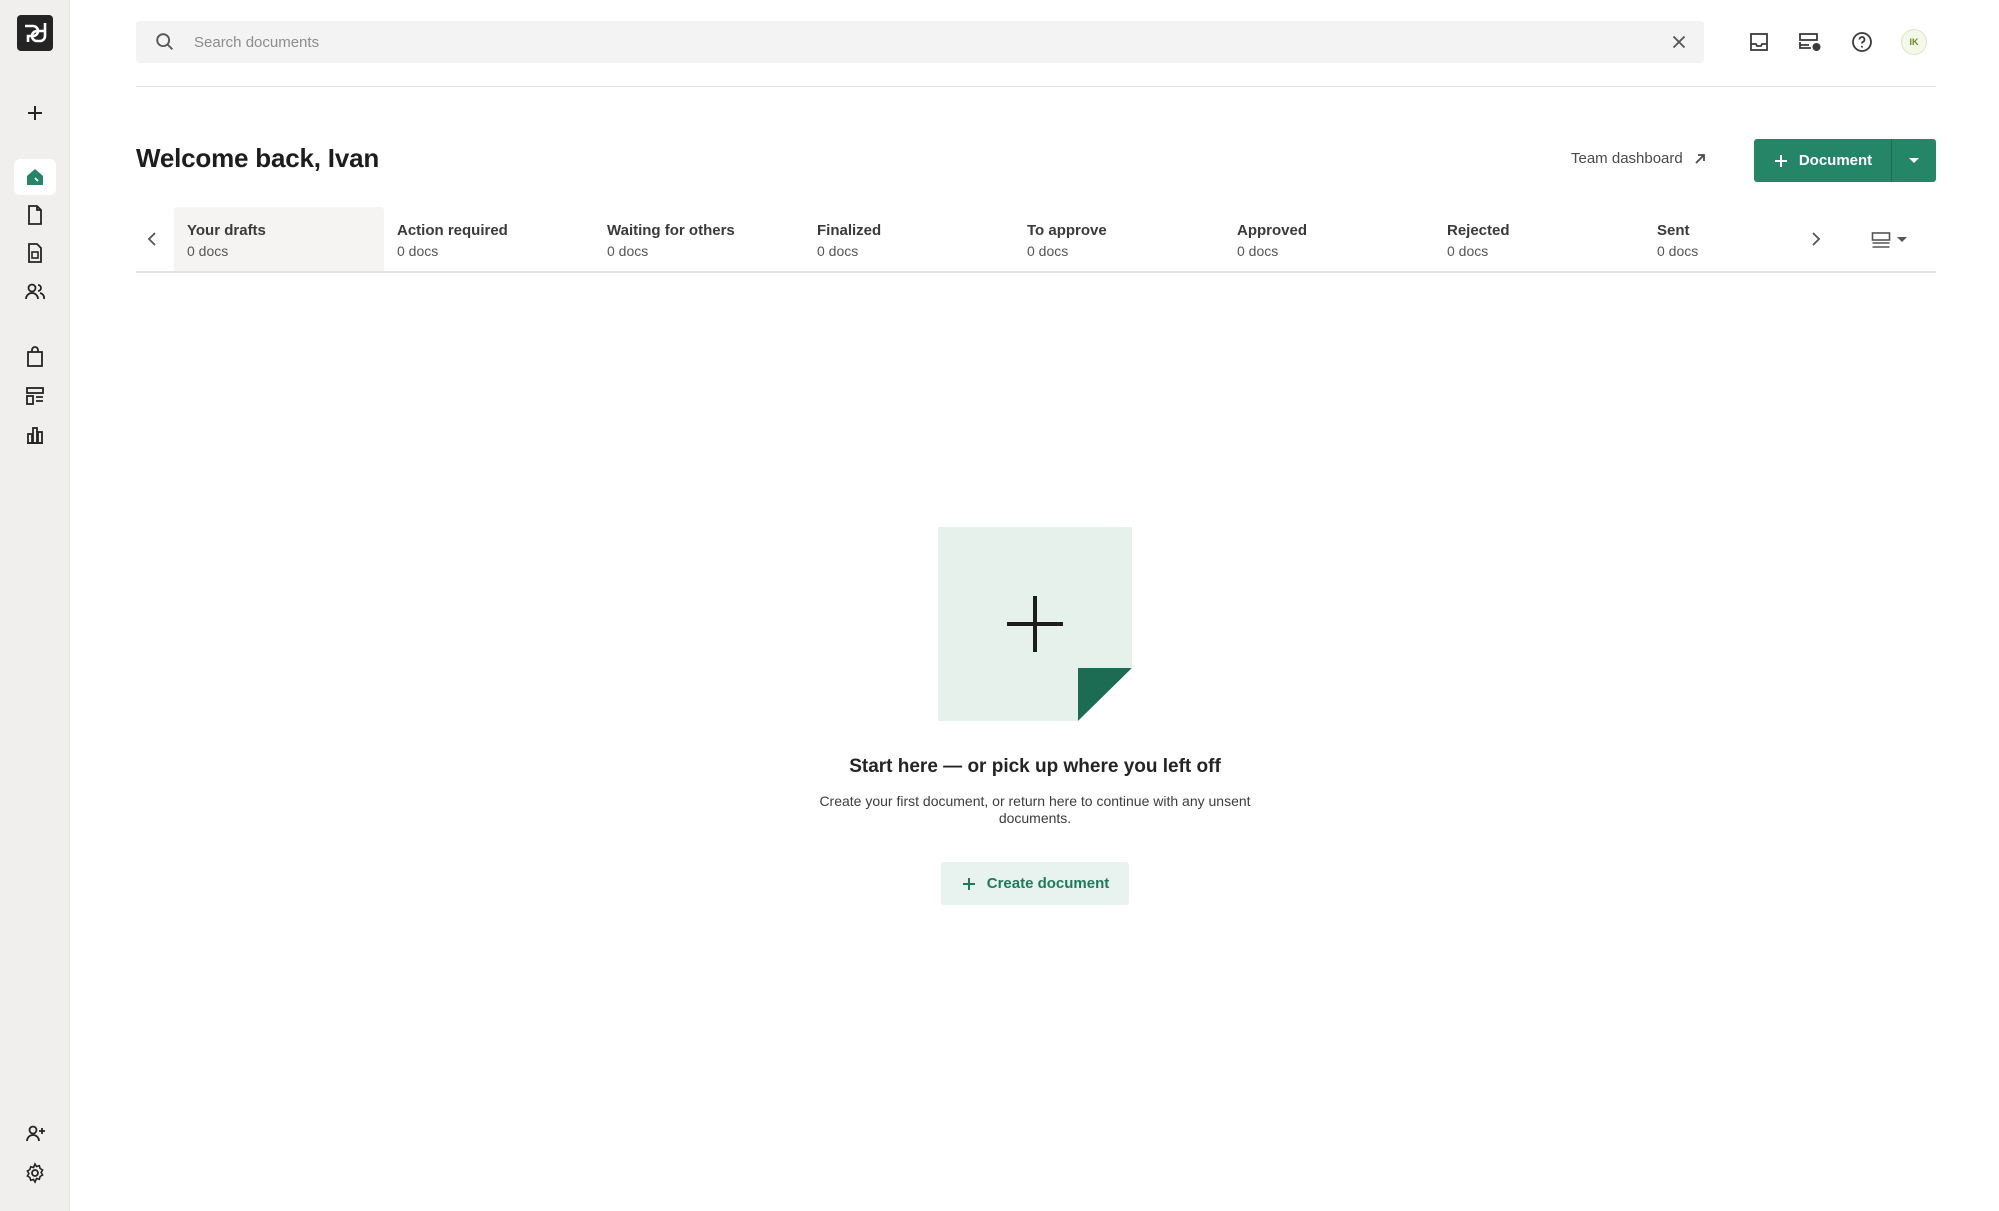 The height and width of the screenshot is (1211, 1999). I want to click on inbox-icon, so click(1759, 42).